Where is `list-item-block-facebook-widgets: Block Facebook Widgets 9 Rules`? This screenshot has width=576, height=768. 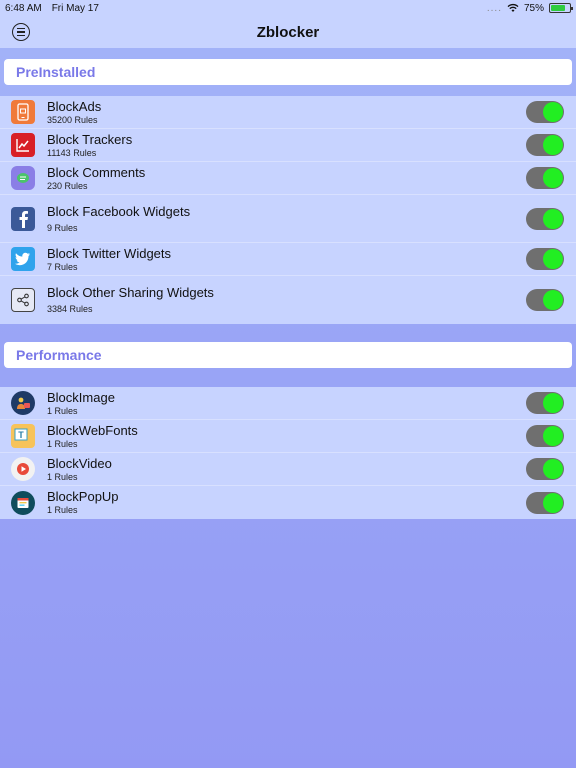 list-item-block-facebook-widgets: Block Facebook Widgets 9 Rules is located at coordinates (288, 219).